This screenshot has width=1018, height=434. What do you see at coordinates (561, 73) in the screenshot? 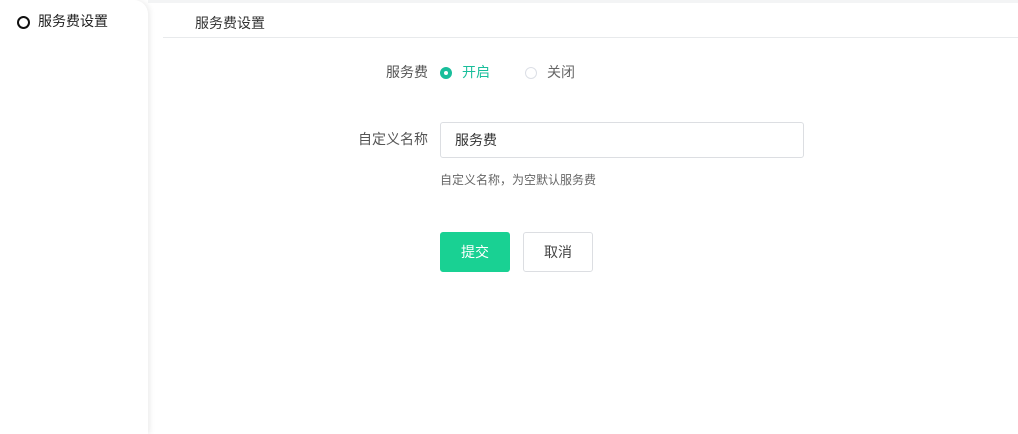
I see `radio-label-off: 关闭` at bounding box center [561, 73].